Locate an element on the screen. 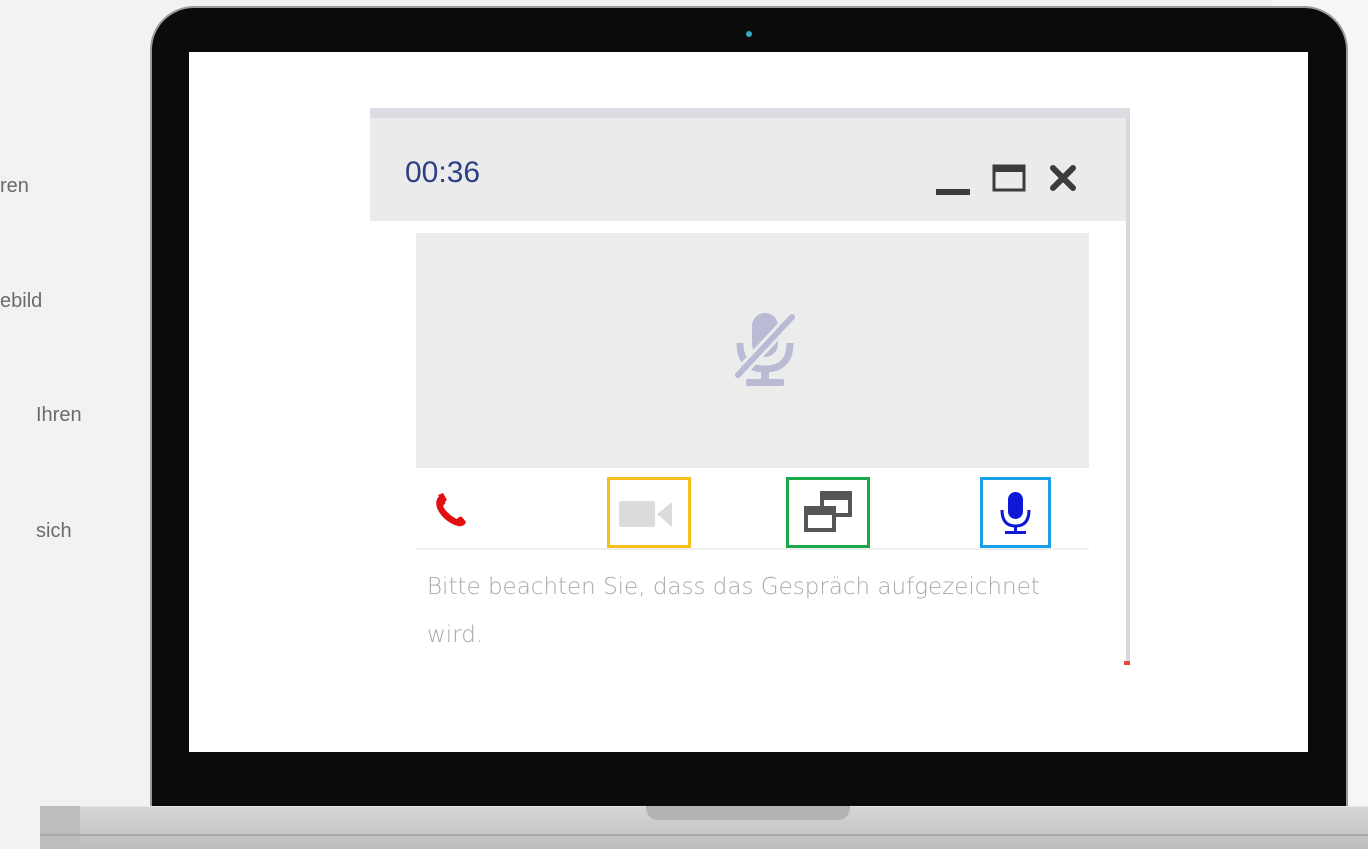 This screenshot has height=849, width=1368. widget-top-border is located at coordinates (750, 113).